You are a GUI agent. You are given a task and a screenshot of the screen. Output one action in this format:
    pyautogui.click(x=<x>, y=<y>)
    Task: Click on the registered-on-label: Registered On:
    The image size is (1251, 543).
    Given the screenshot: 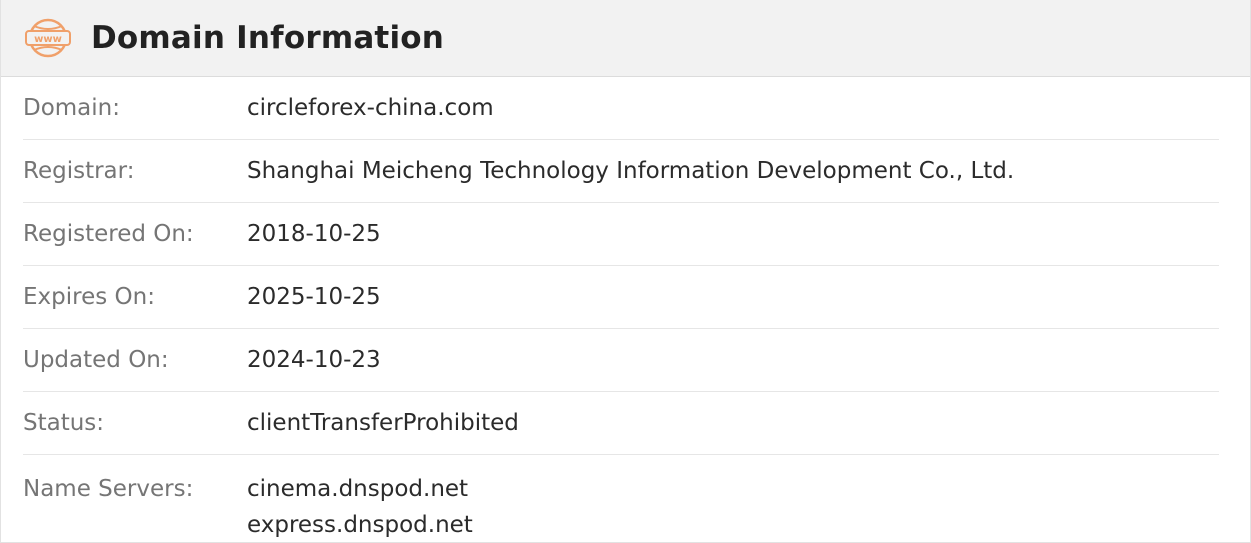 What is the action you would take?
    pyautogui.click(x=108, y=234)
    